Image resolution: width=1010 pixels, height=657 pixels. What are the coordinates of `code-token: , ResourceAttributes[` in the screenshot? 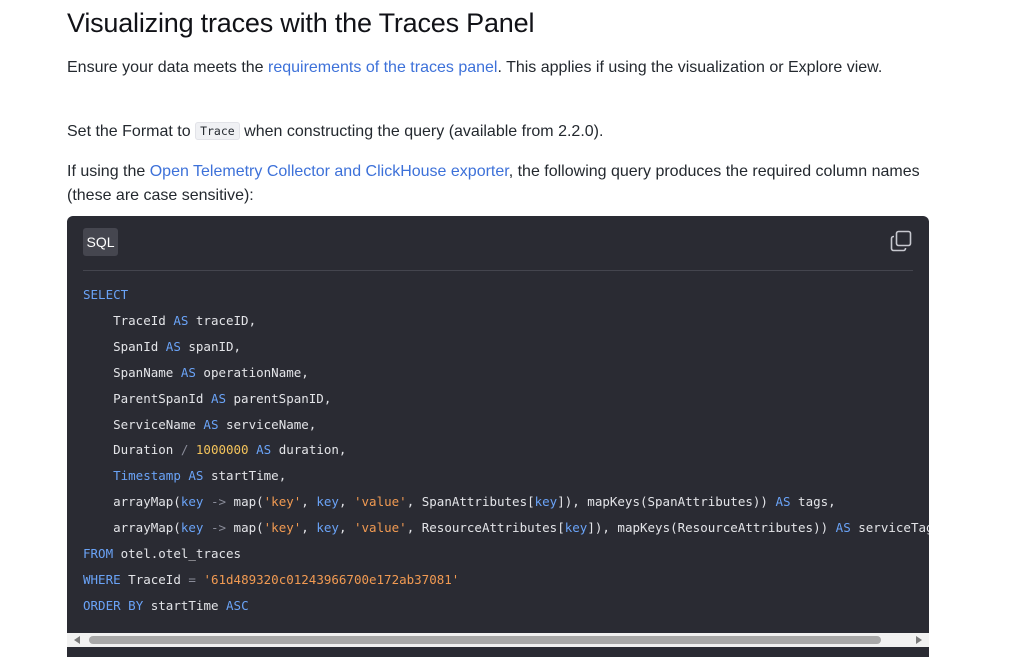 It's located at (485, 528).